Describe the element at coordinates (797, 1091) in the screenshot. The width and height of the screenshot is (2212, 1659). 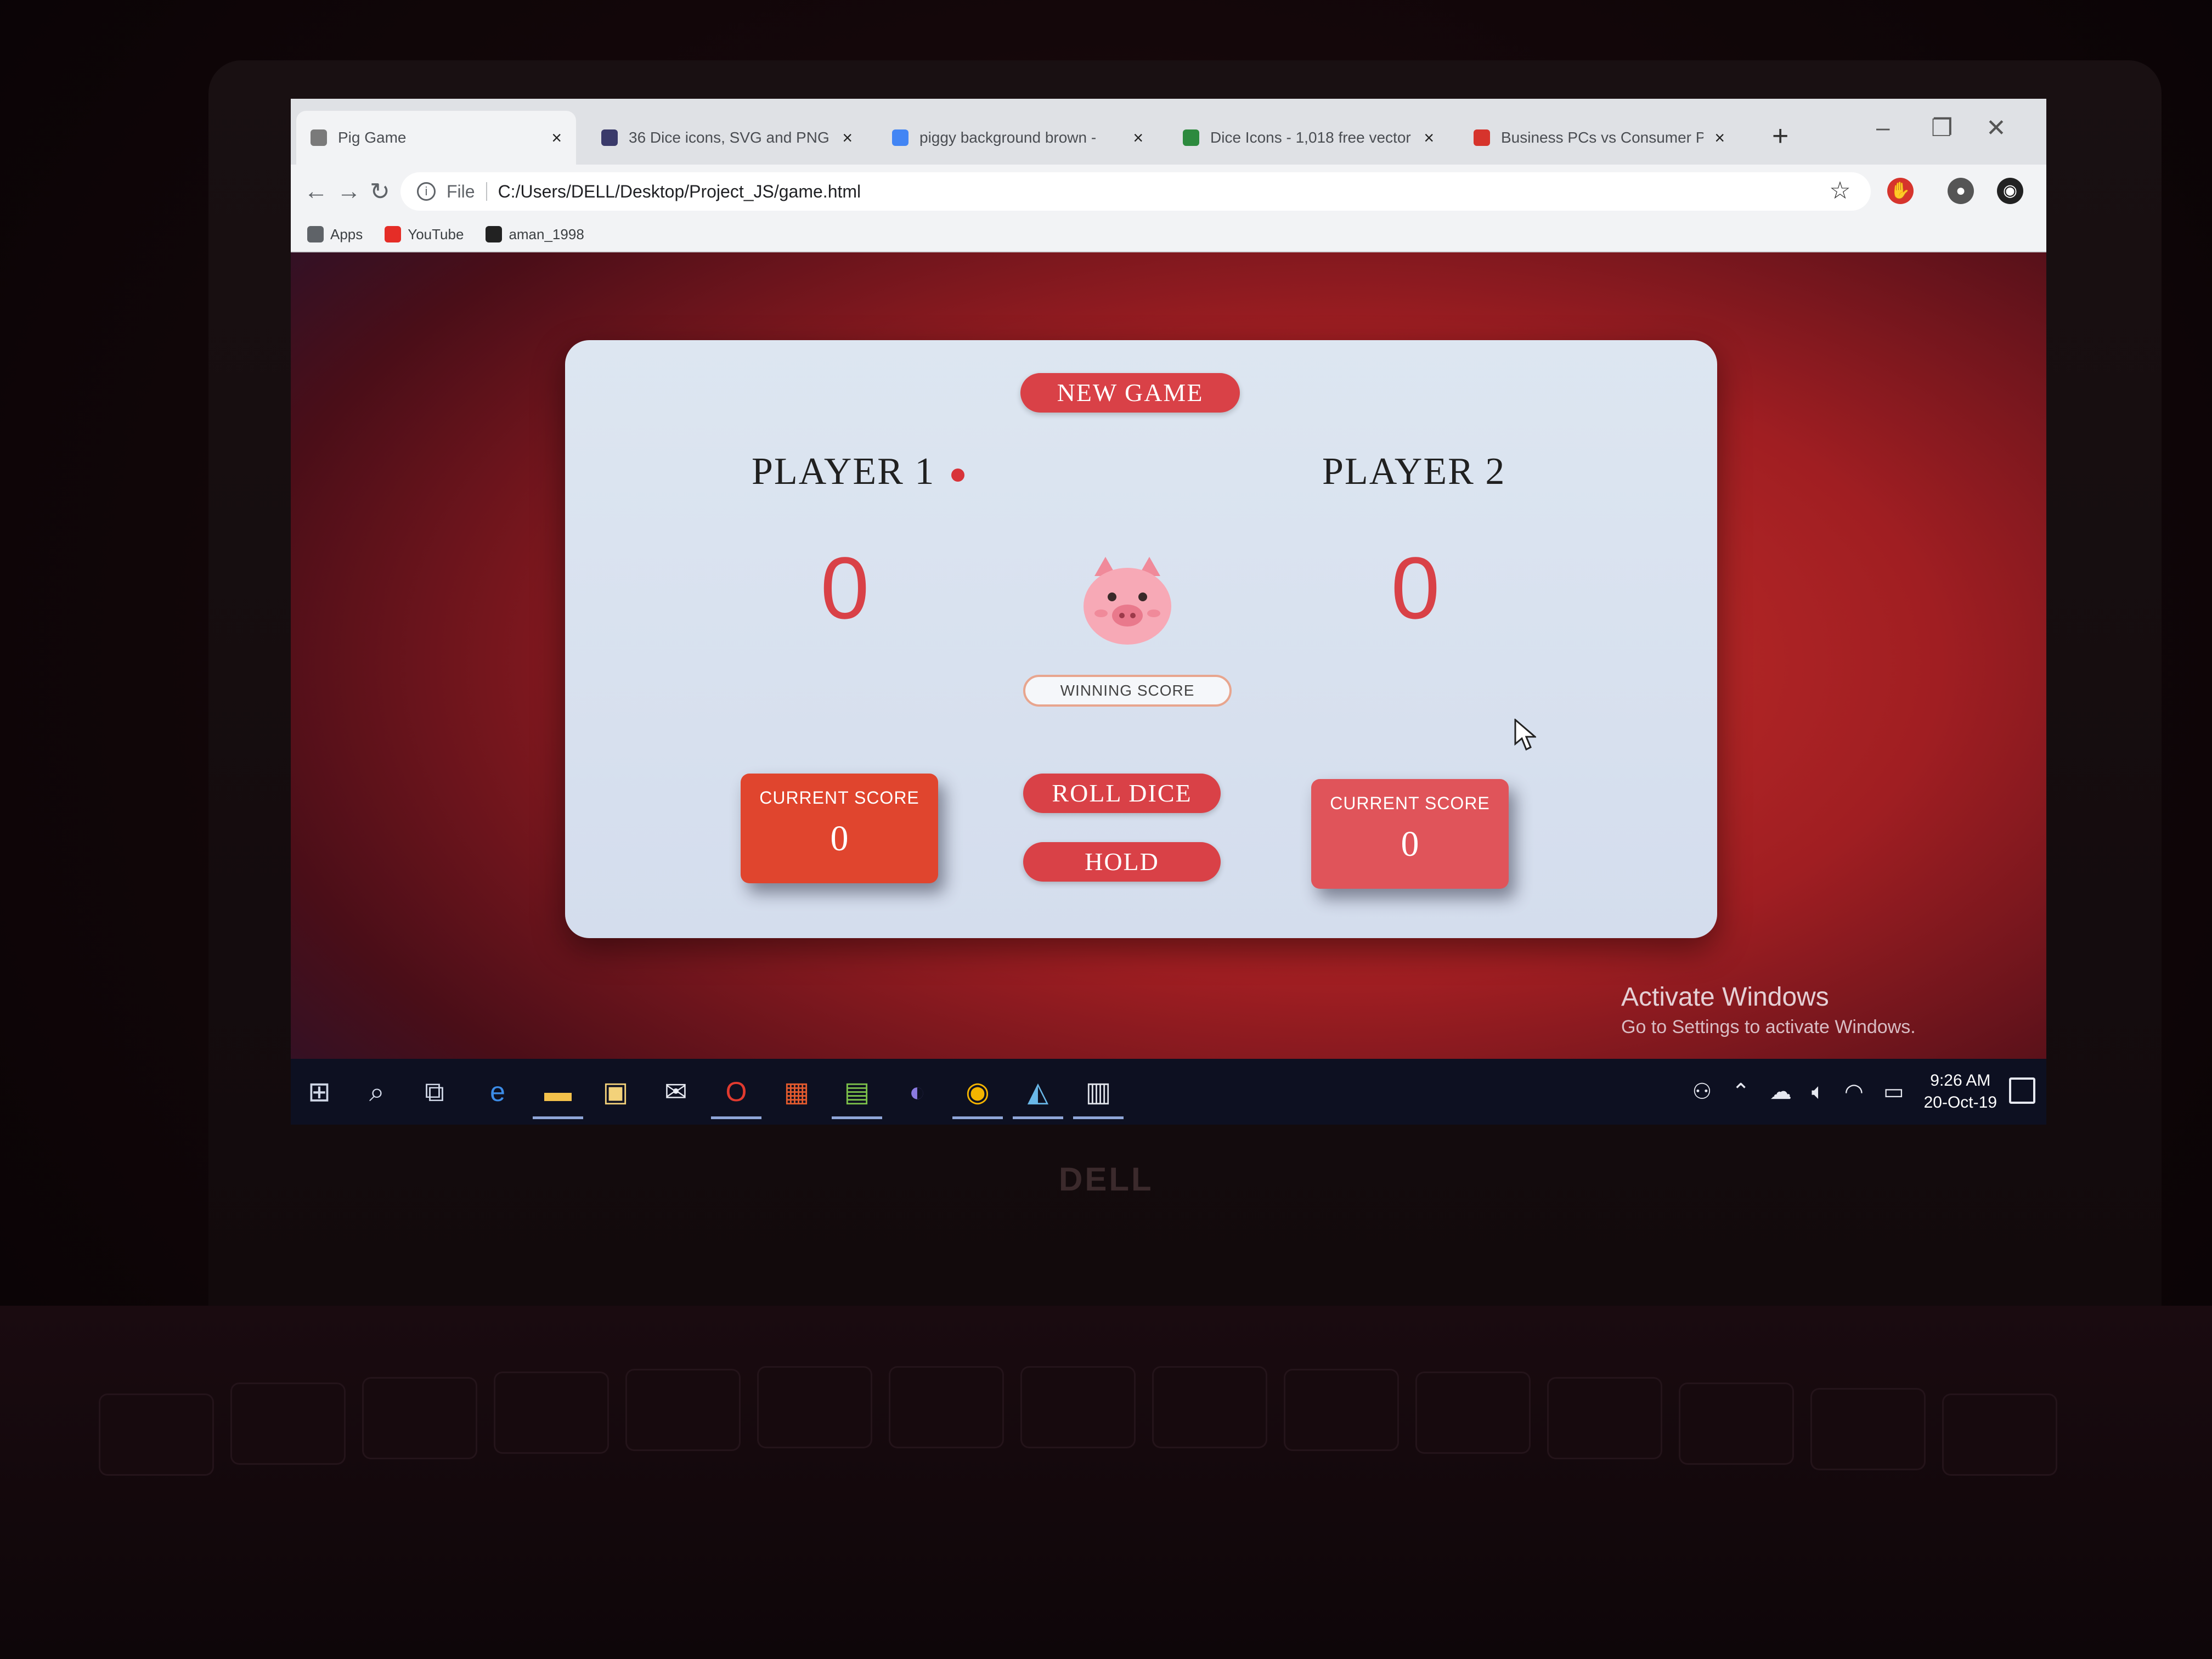
I see `office-icon: ▦` at that location.